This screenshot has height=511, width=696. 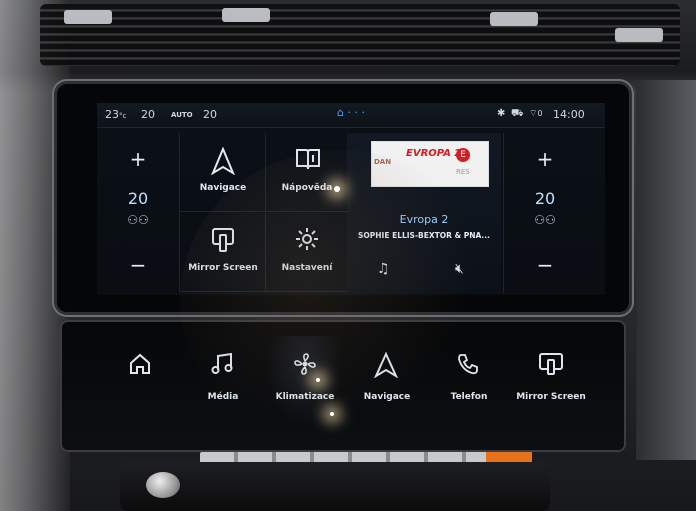 What do you see at coordinates (138, 159) in the screenshot?
I see `driver-temp-plus-button: +` at bounding box center [138, 159].